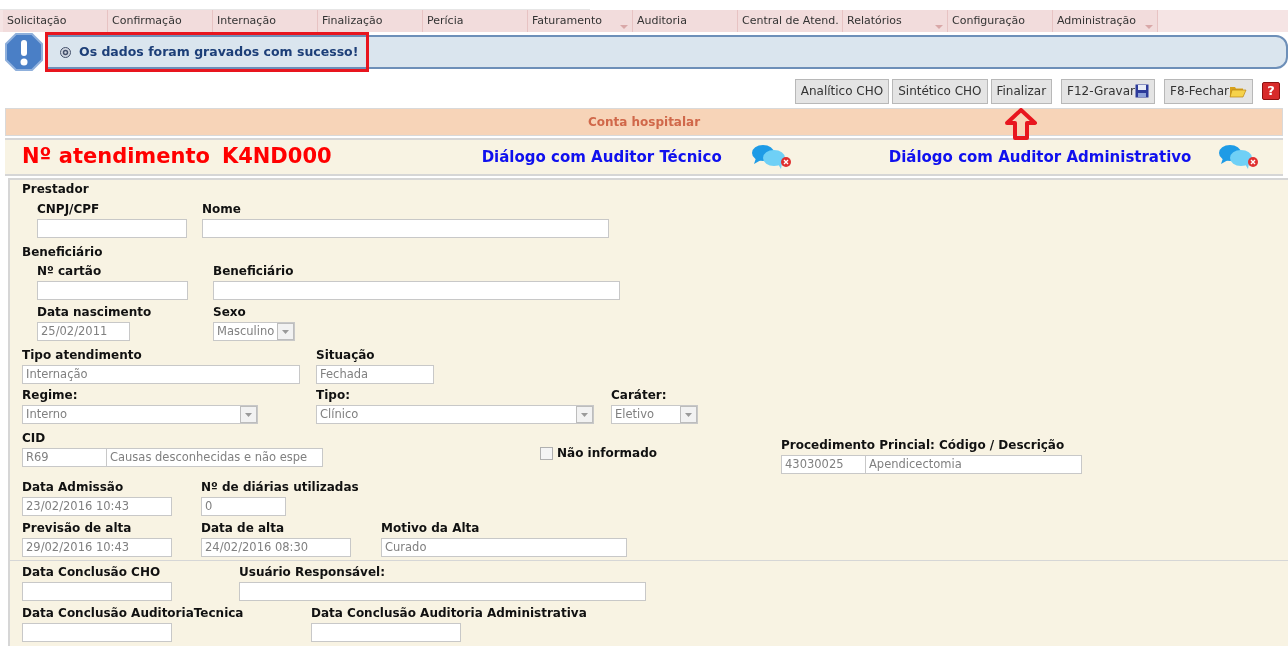 The height and width of the screenshot is (646, 1288). What do you see at coordinates (280, 487) in the screenshot?
I see `field-label: Nº de diárias utilizadas` at bounding box center [280, 487].